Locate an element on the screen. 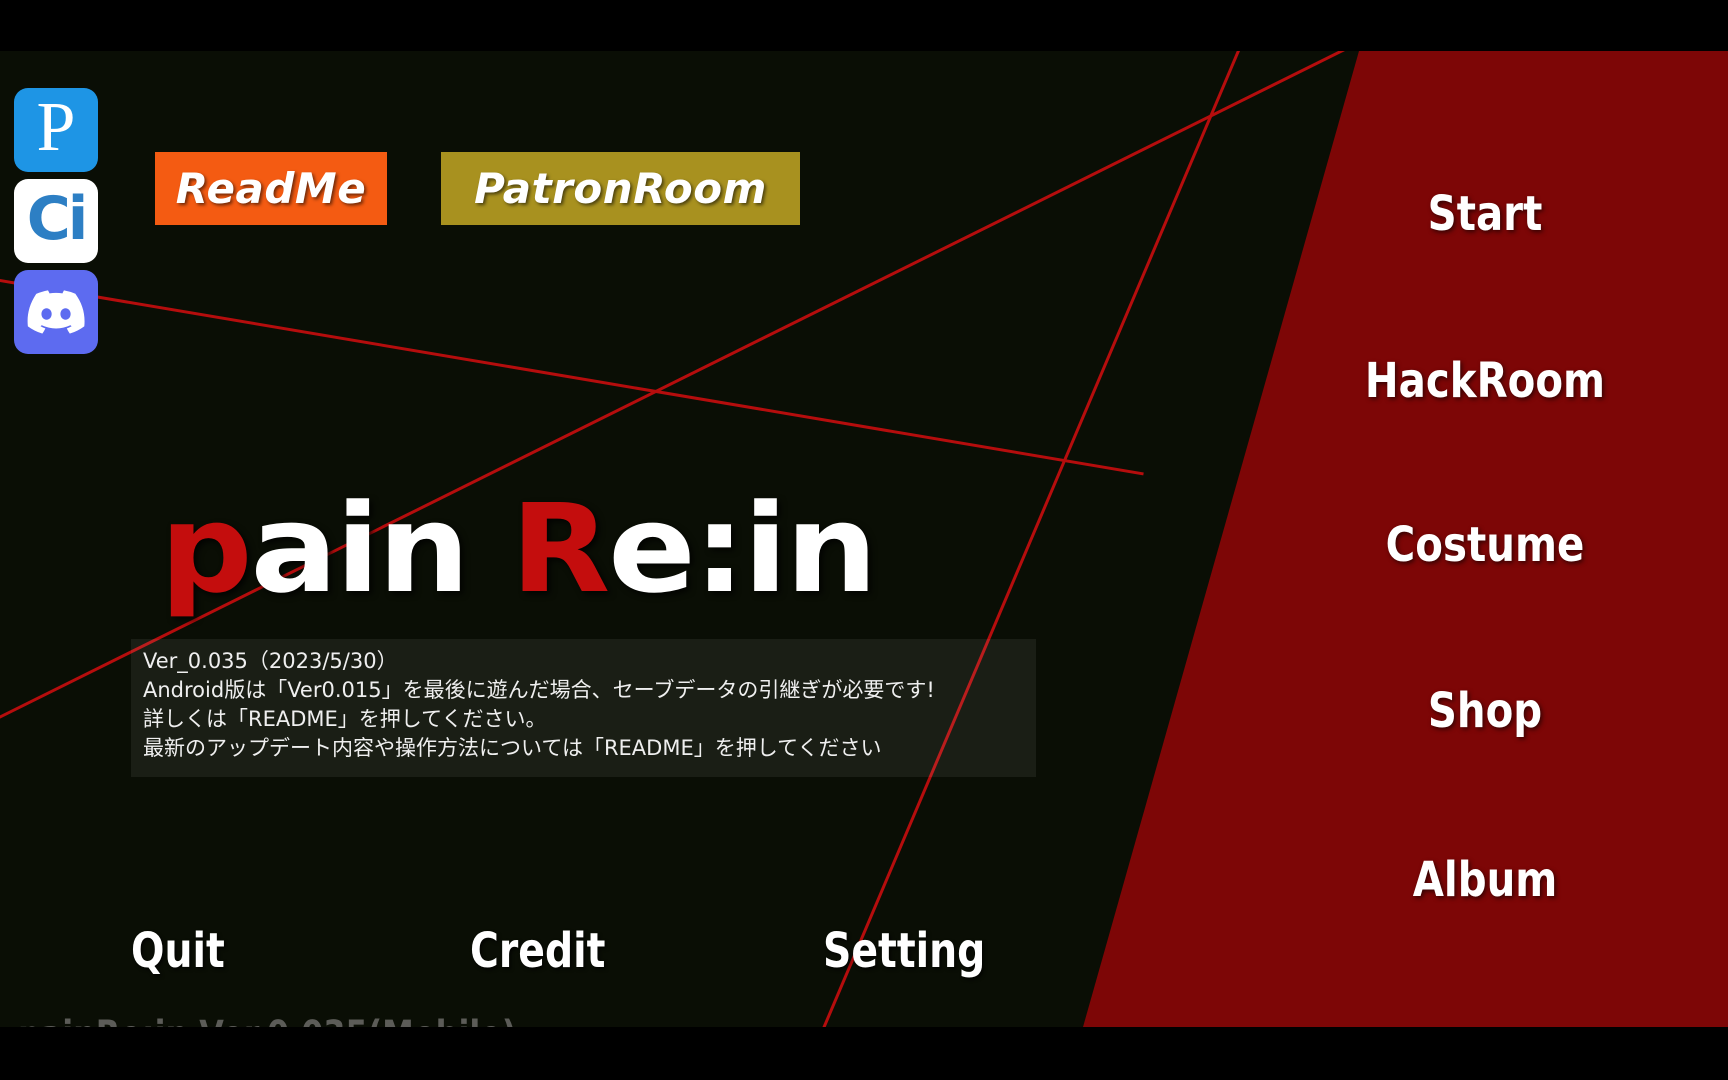 The image size is (1728, 1080). notice-line-readme-update: 最新のアップデート内容や操作方法については「README」を押してください is located at coordinates (512, 748).